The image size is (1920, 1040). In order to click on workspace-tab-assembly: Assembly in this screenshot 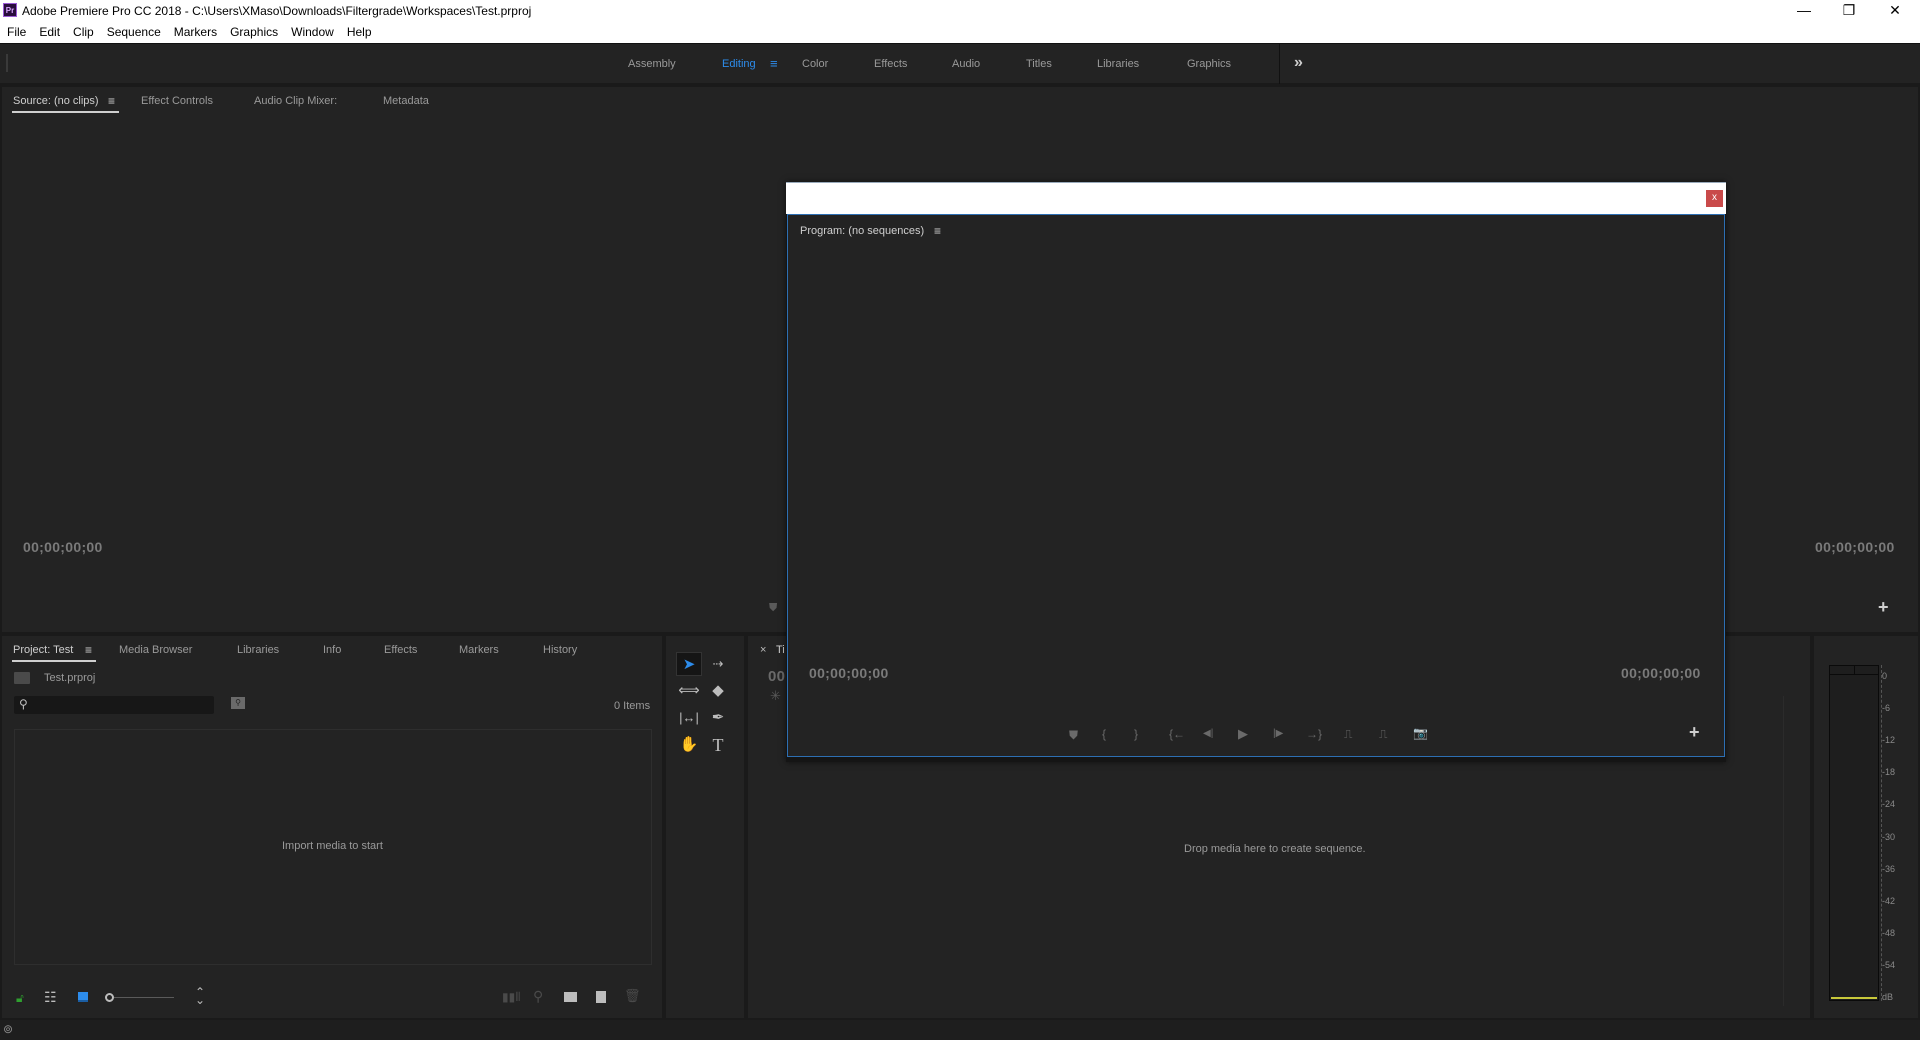, I will do `click(652, 64)`.